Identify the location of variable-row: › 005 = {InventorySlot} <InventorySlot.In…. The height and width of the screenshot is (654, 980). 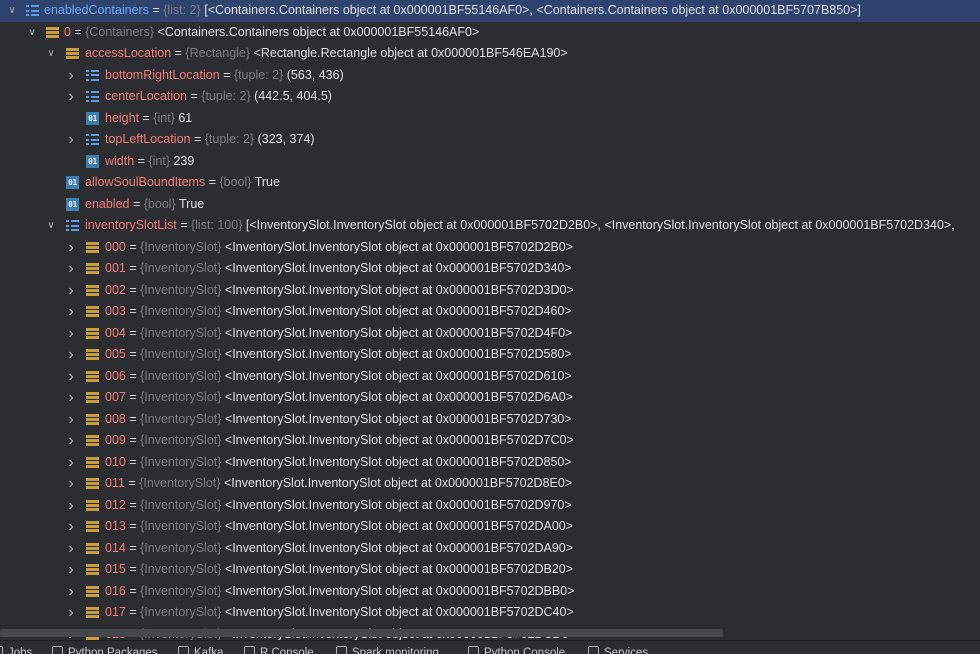
(490, 355).